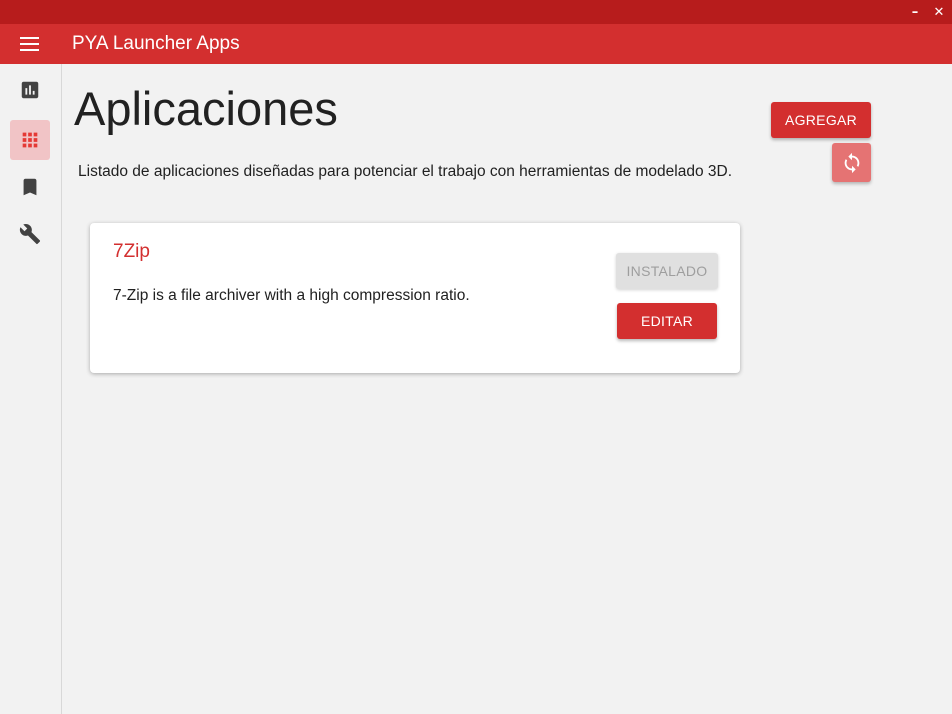  Describe the element at coordinates (476, 44) in the screenshot. I see `app-bar: PYA Launcher Apps` at that location.